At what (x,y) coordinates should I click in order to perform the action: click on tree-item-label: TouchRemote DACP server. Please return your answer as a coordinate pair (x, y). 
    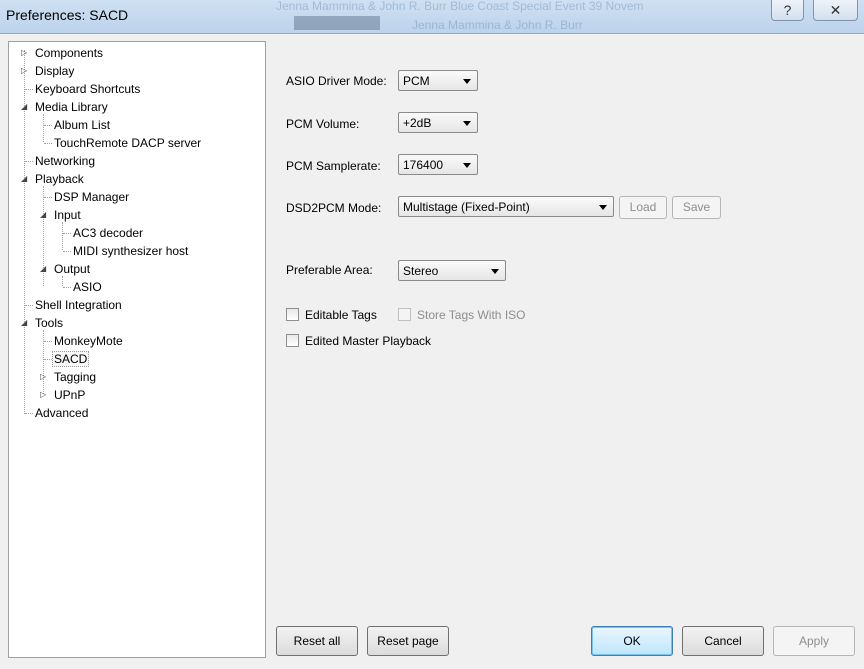
    Looking at the image, I should click on (128, 143).